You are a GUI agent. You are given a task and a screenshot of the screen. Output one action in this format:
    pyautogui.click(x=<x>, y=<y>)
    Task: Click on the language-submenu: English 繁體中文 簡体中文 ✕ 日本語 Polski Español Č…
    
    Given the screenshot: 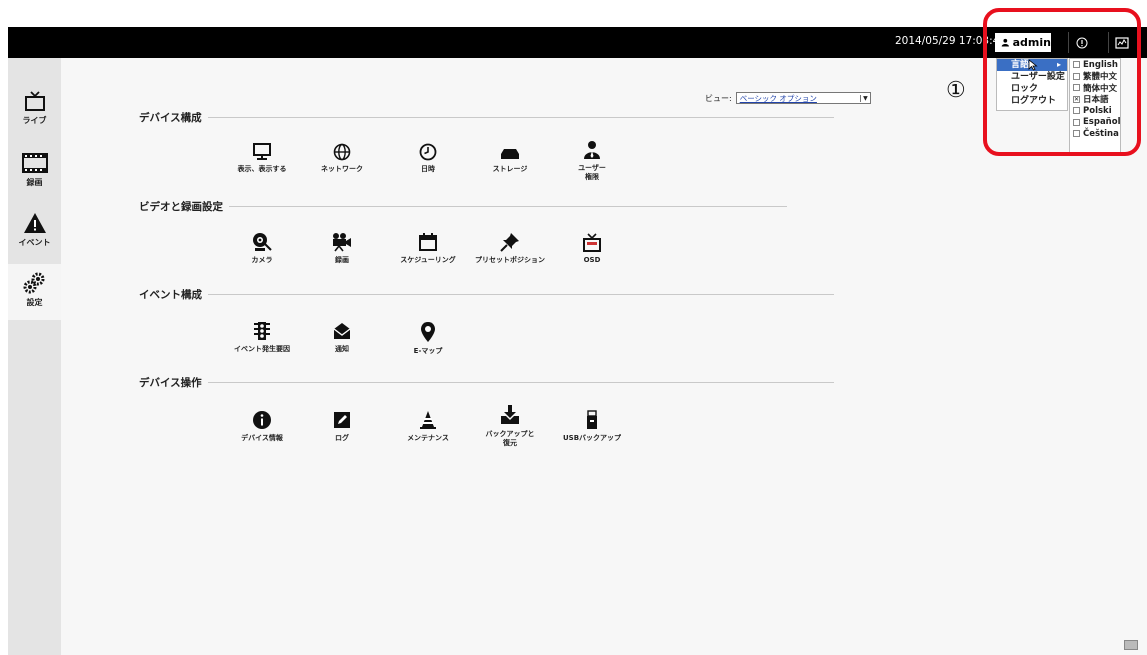 What is the action you would take?
    pyautogui.click(x=1095, y=105)
    